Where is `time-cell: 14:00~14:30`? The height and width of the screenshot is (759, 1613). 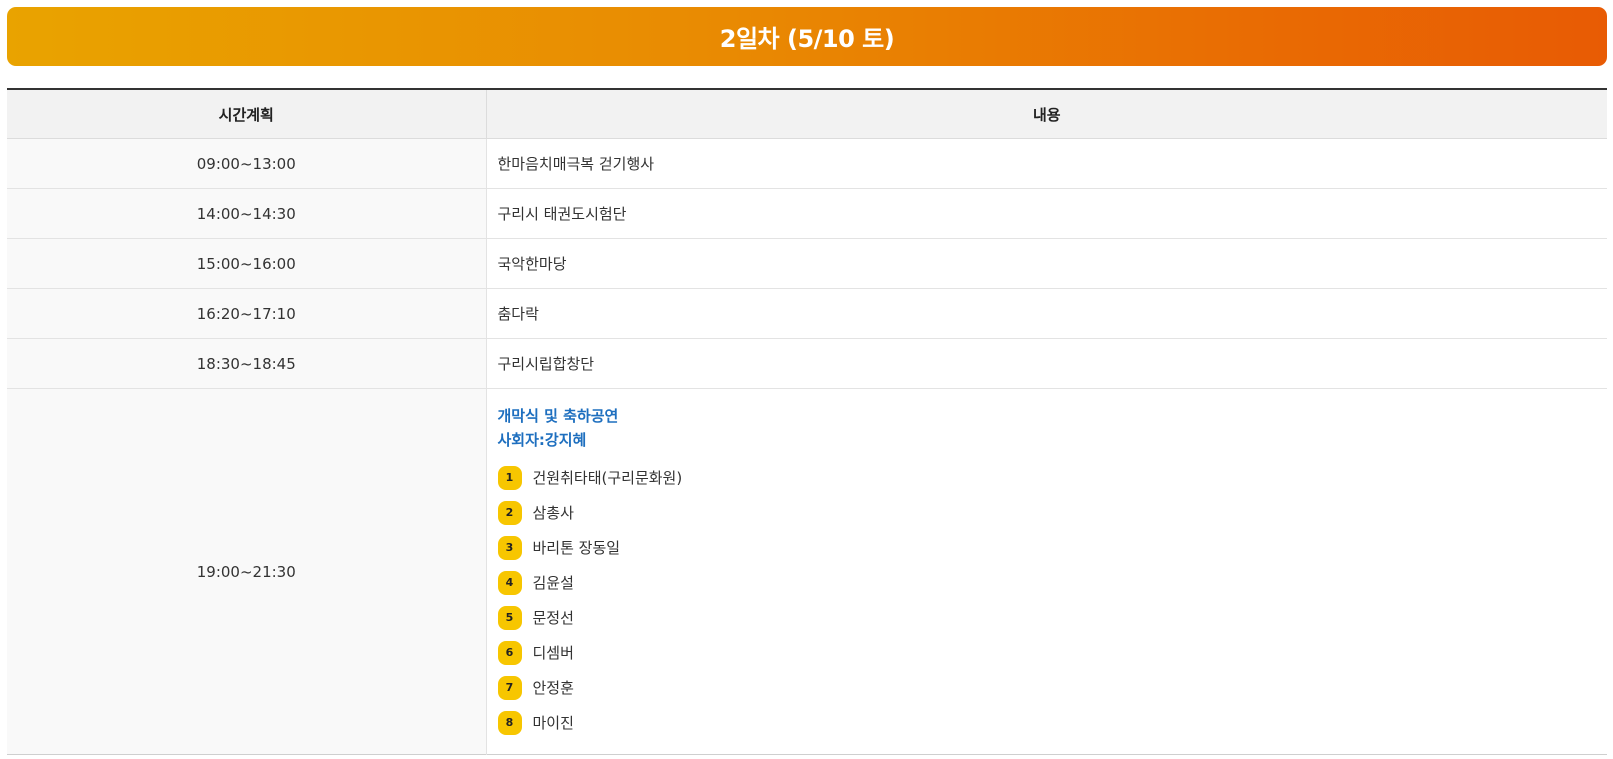
time-cell: 14:00~14:30 is located at coordinates (247, 213).